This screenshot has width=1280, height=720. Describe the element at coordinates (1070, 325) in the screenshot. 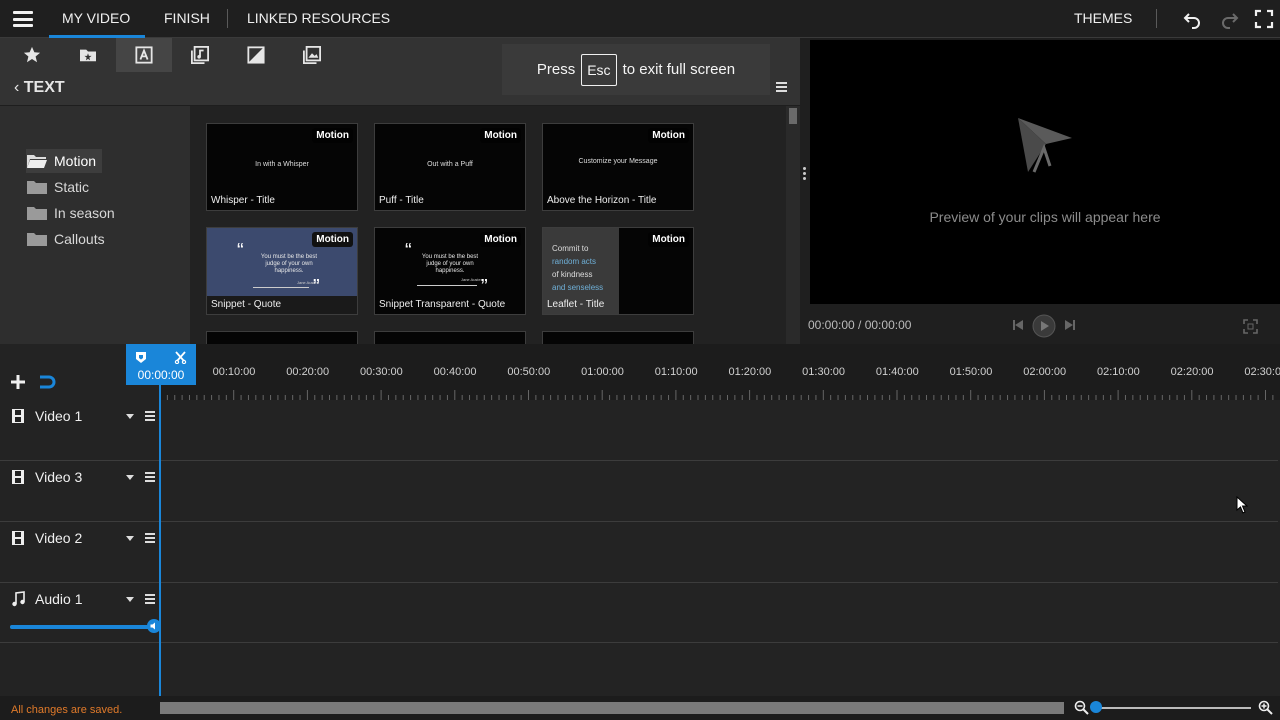

I see `skip-forward-icon` at that location.